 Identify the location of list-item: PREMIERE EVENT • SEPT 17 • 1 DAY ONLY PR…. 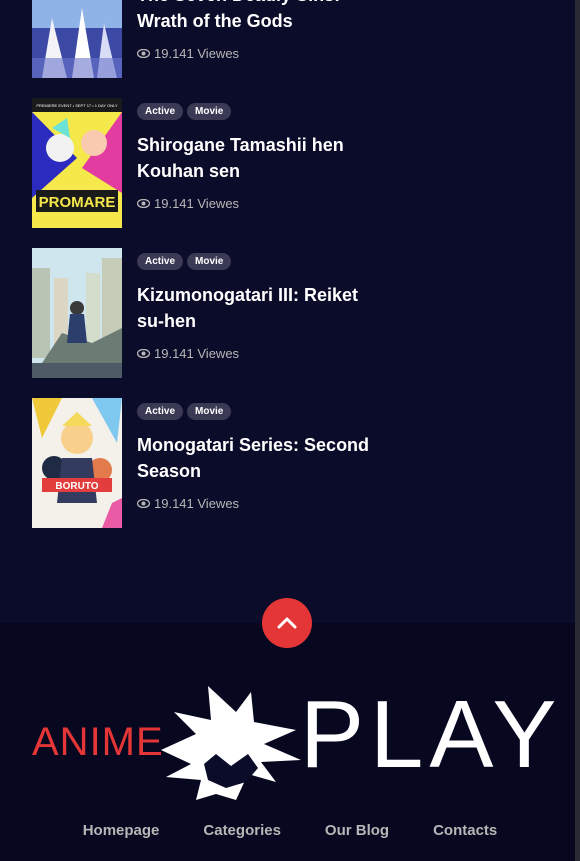
(222, 163).